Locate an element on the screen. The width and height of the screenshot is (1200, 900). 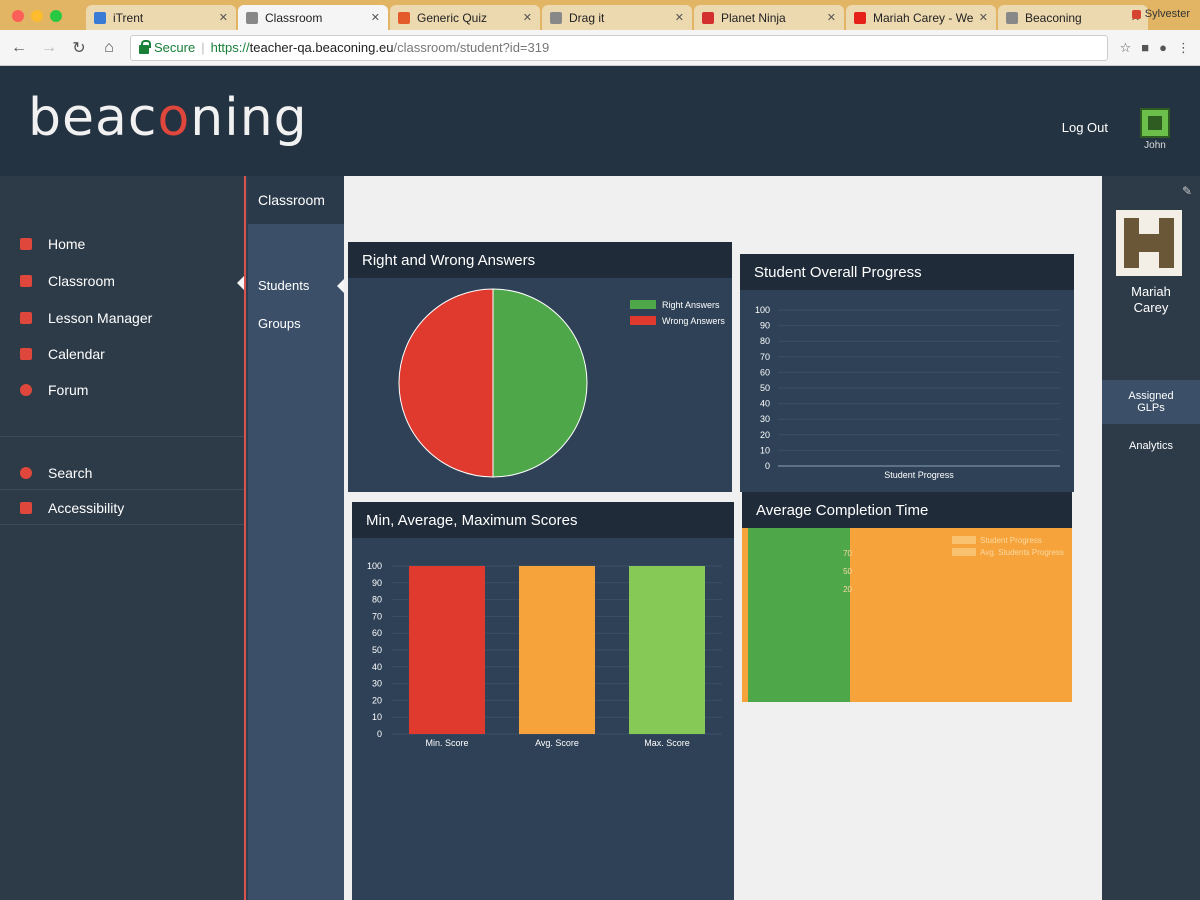
x-tick-label: Min. Score is located at coordinates (446, 743).